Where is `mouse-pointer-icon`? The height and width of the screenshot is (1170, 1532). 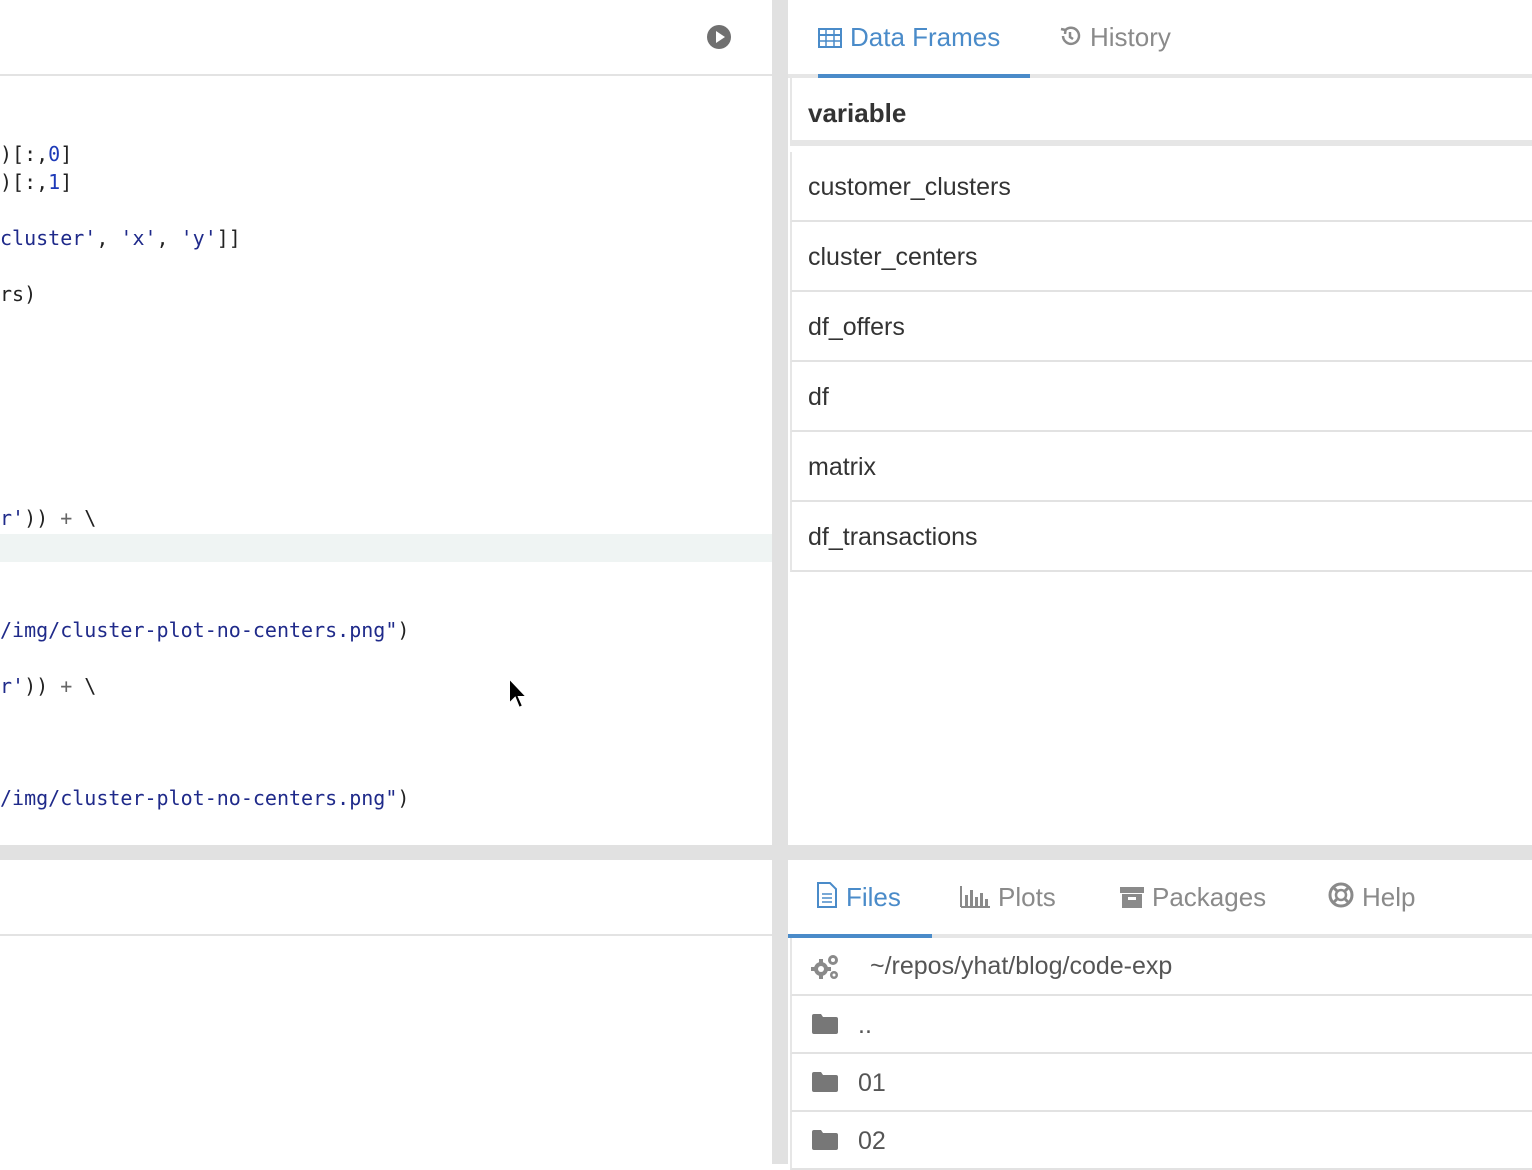
mouse-pointer-icon is located at coordinates (519, 693).